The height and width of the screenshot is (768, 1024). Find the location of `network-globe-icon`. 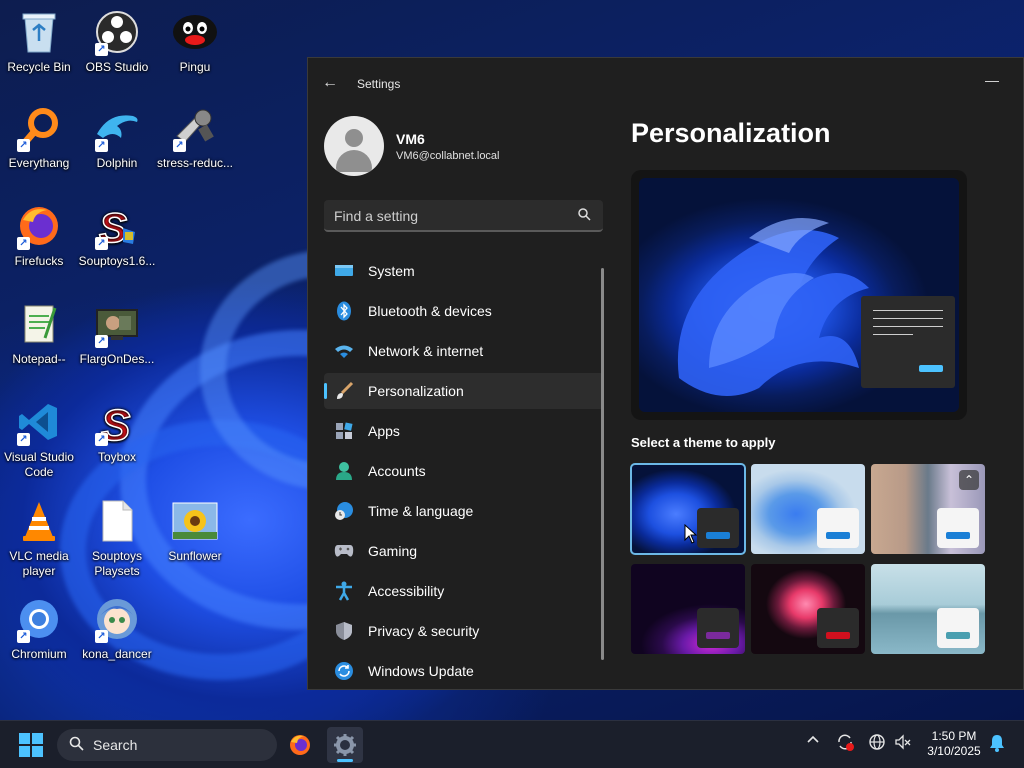

network-globe-icon is located at coordinates (877, 743).